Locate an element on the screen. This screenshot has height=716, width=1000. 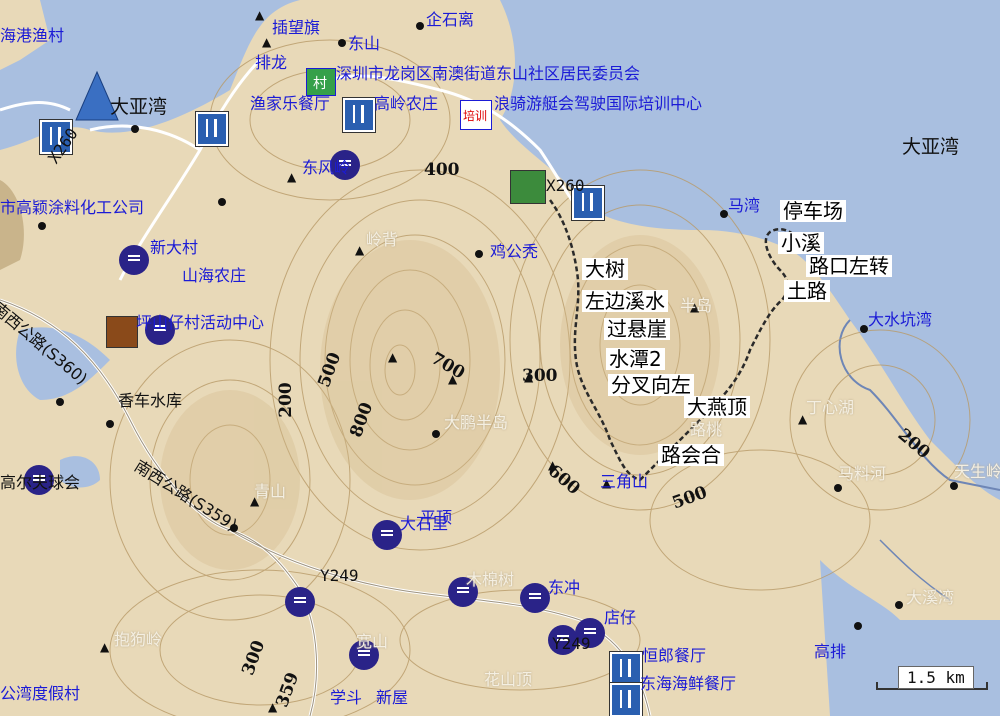
place-label: 宽山 is located at coordinates (372, 642).